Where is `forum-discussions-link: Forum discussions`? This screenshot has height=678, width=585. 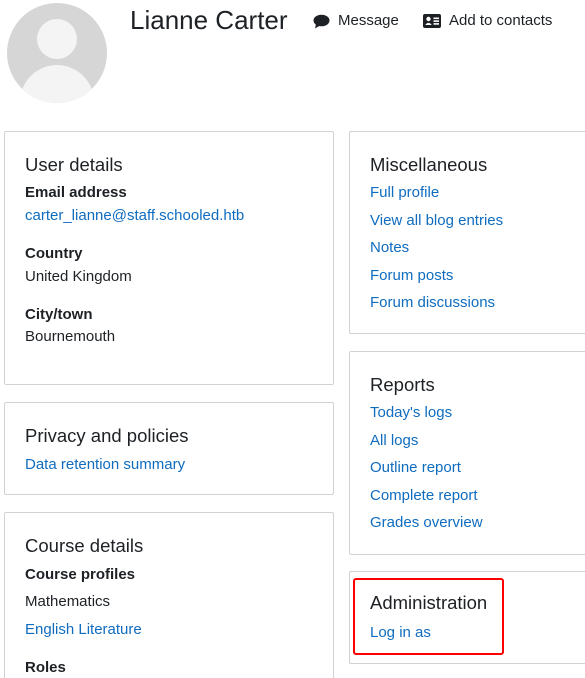 forum-discussions-link: Forum discussions is located at coordinates (432, 303).